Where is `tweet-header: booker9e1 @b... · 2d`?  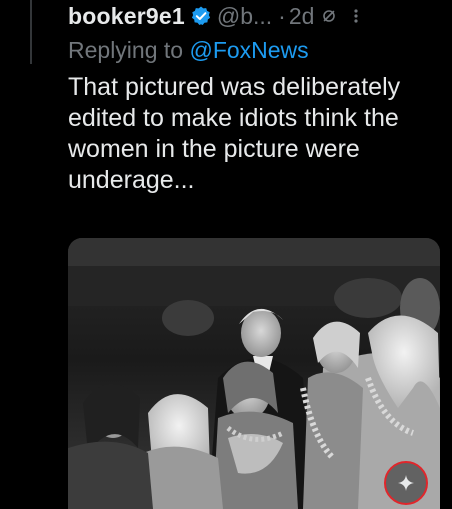 tweet-header: booker9e1 @b... · 2d is located at coordinates (260, 17).